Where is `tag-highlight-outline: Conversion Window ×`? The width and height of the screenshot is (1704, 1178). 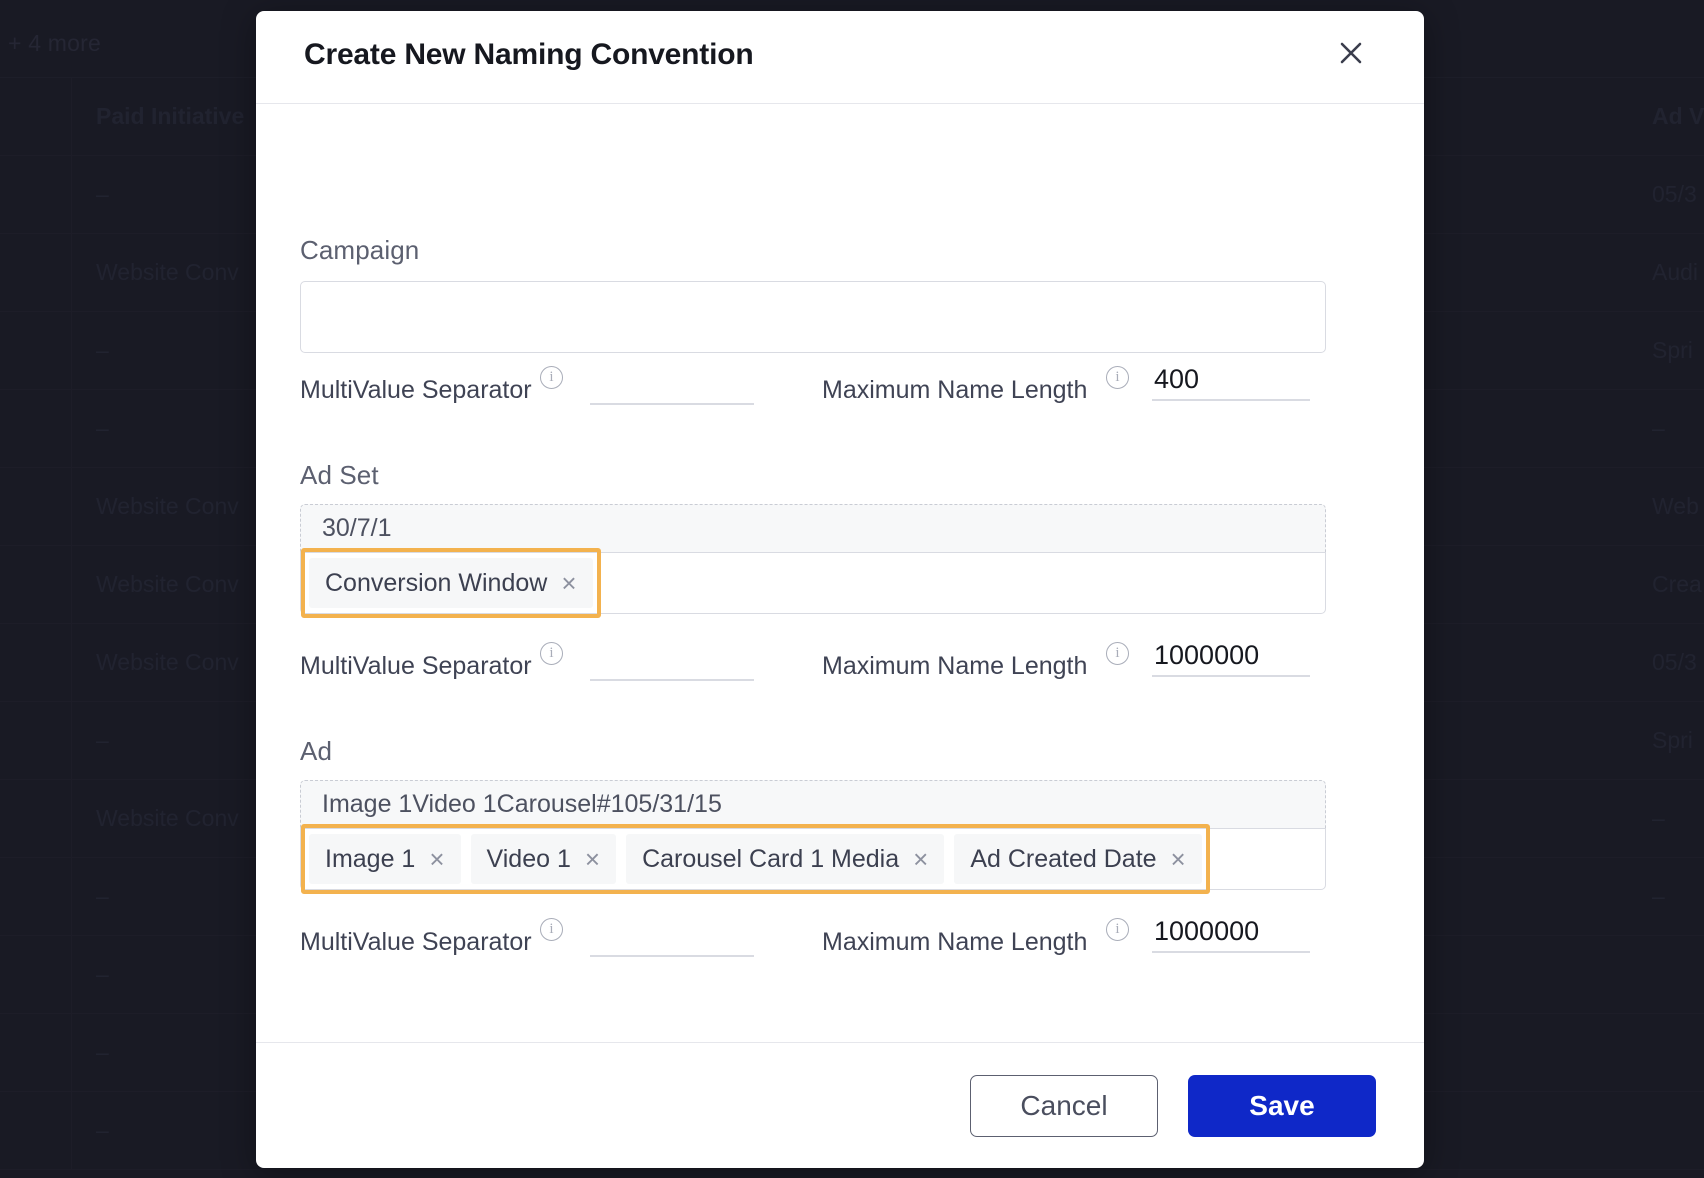 tag-highlight-outline: Conversion Window × is located at coordinates (451, 583).